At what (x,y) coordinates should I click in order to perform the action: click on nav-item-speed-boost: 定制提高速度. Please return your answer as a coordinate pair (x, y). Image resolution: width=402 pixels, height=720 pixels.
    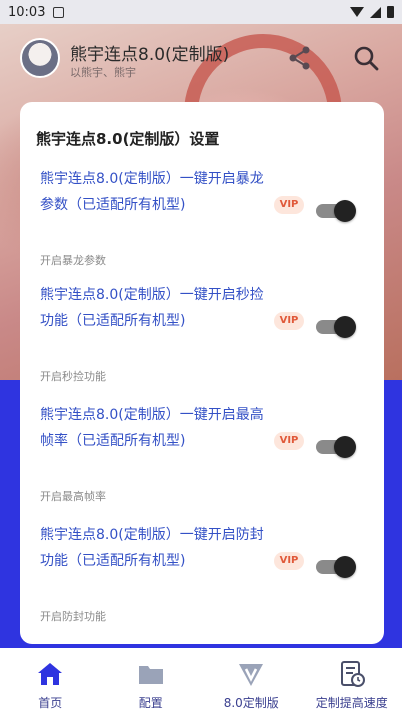
    Looking at the image, I should click on (352, 684).